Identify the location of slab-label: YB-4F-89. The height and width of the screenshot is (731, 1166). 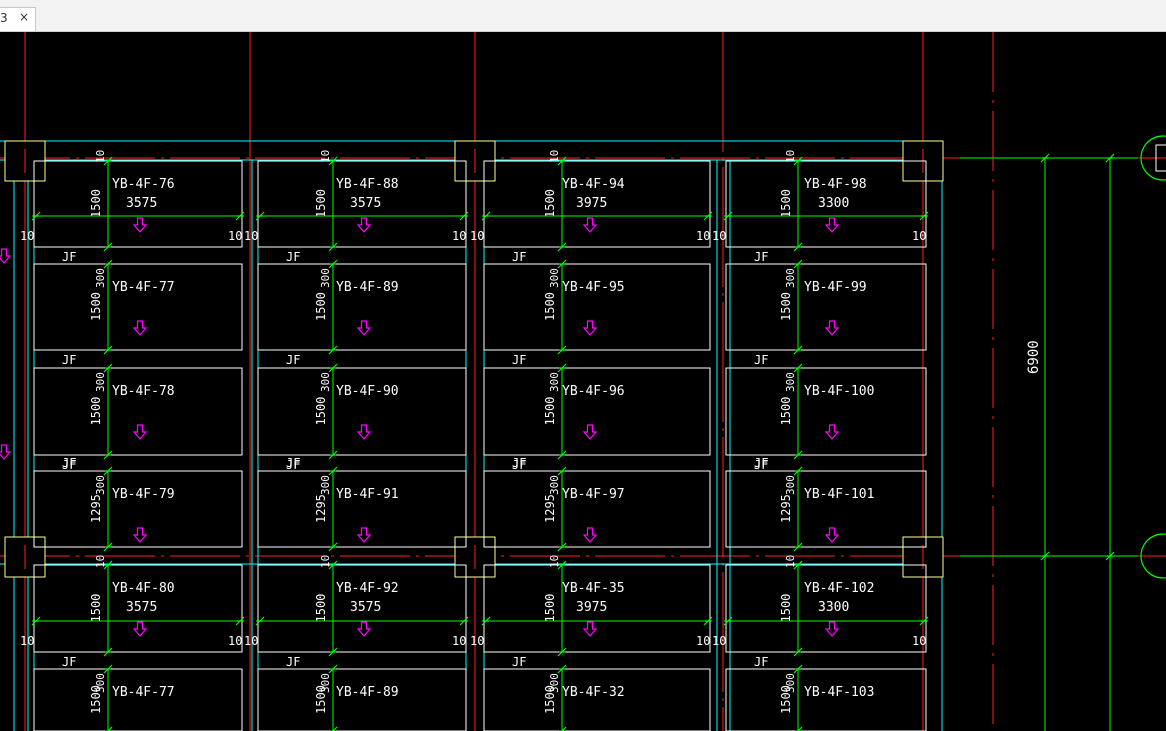
(367, 692).